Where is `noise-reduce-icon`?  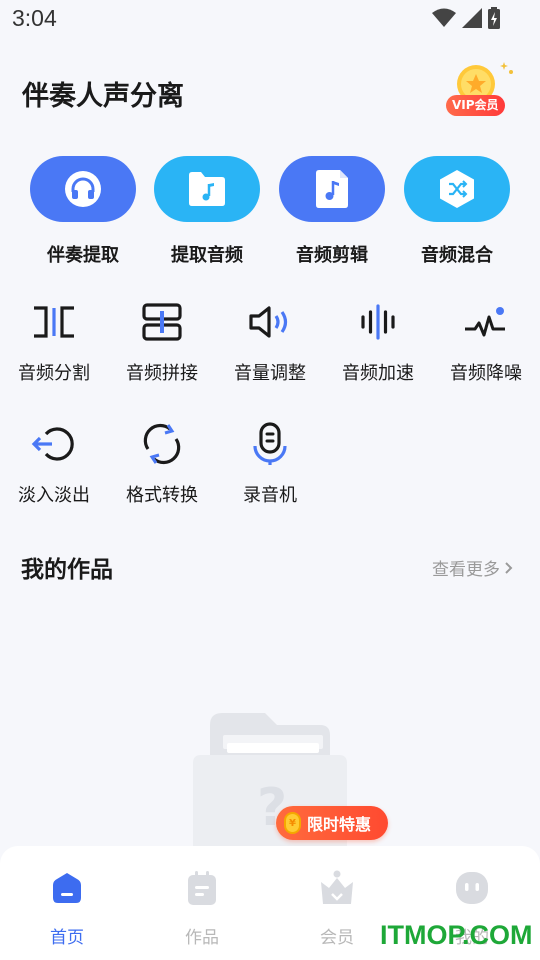 noise-reduce-icon is located at coordinates (486, 322).